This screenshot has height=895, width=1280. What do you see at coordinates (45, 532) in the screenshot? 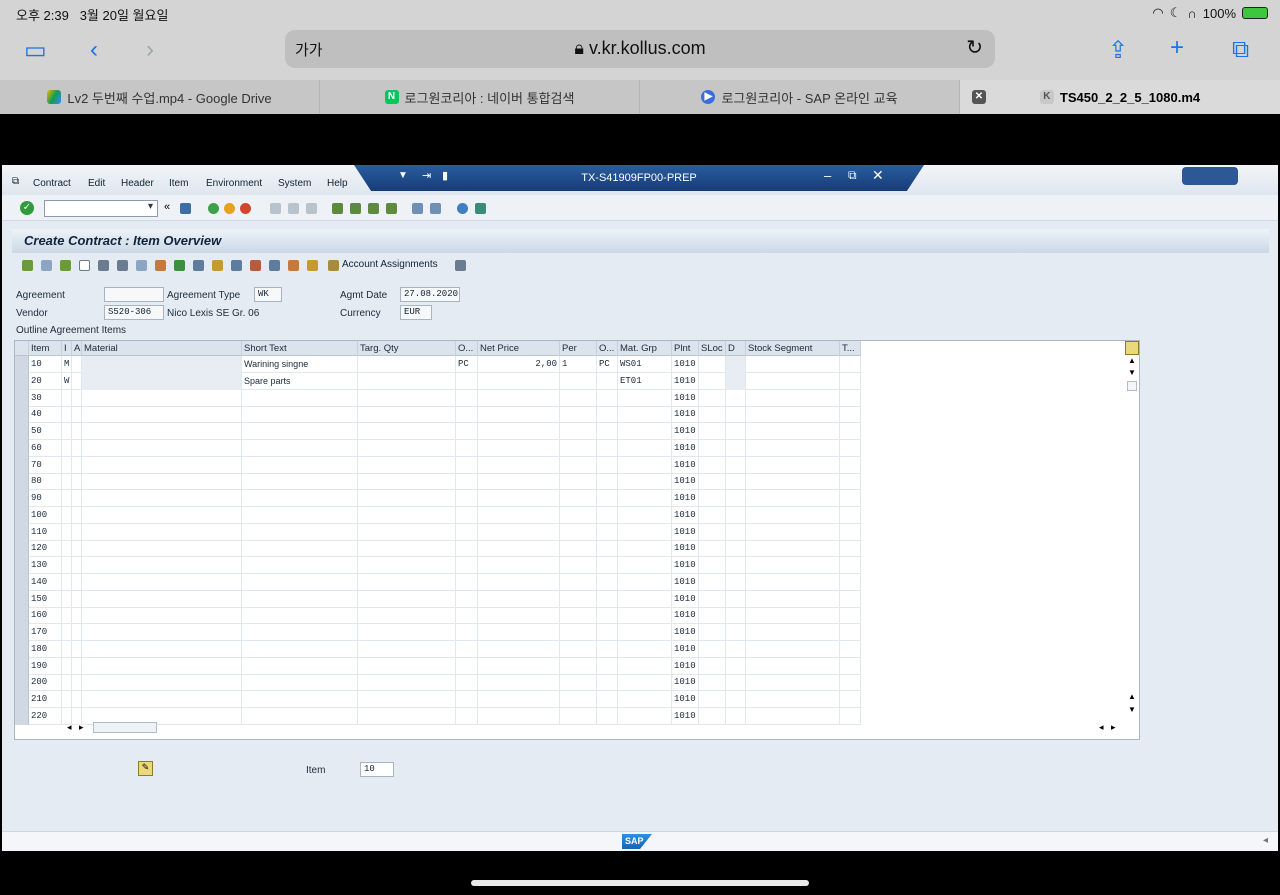
I see `cell-item: 110` at bounding box center [45, 532].